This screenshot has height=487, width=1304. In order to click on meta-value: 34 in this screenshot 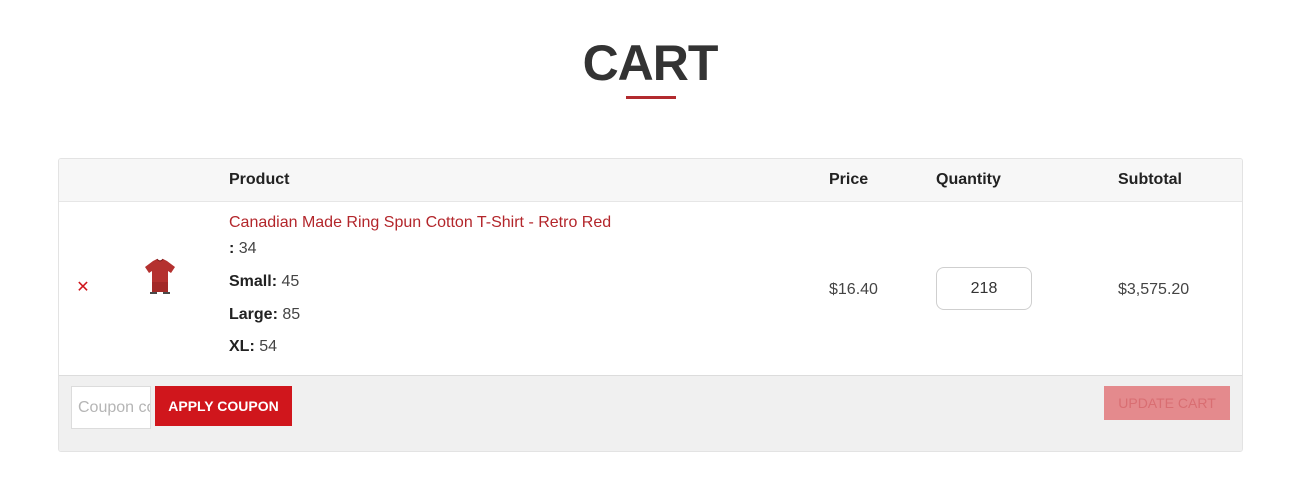, I will do `click(247, 248)`.